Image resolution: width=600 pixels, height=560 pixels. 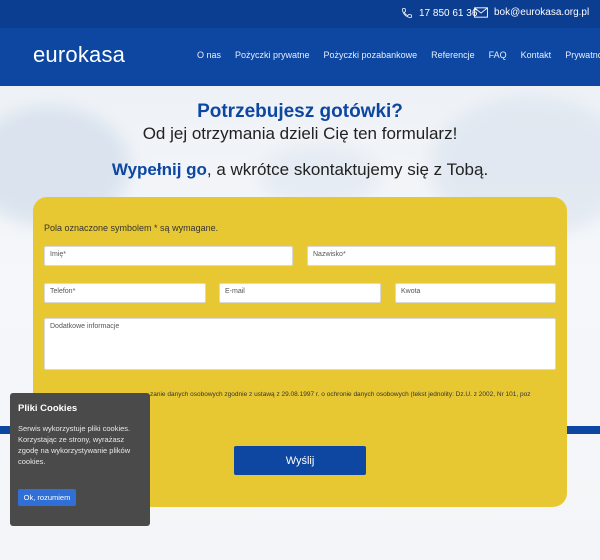 I want to click on email-contact: bok@eurokasa.org.pl, so click(x=531, y=12).